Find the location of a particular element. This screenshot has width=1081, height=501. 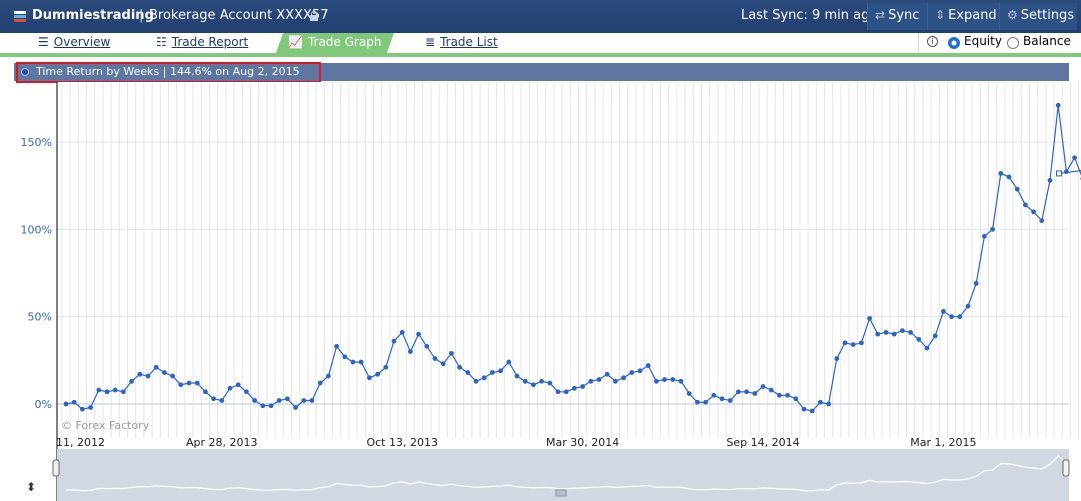

report-icon: ☷ is located at coordinates (161, 42).